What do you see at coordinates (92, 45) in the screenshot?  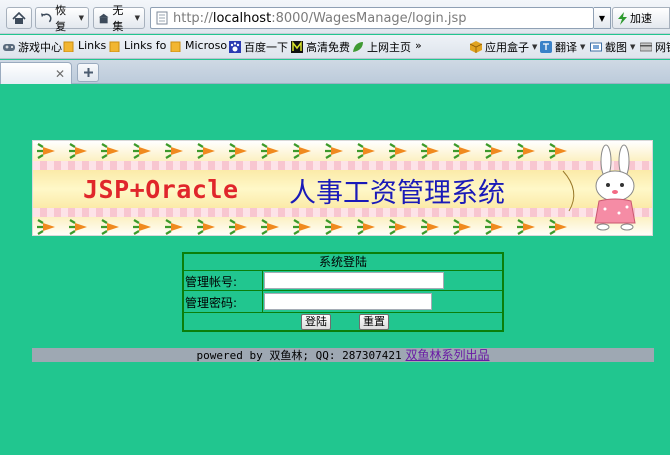 I see `bookmark-label: Links` at bounding box center [92, 45].